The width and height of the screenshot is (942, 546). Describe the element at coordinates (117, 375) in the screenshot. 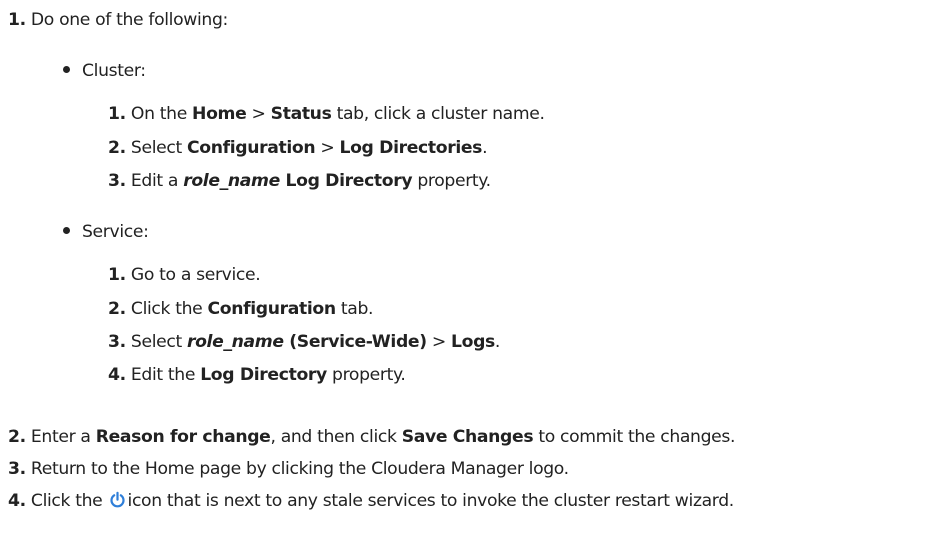

I see `substep-number: 4.` at that location.